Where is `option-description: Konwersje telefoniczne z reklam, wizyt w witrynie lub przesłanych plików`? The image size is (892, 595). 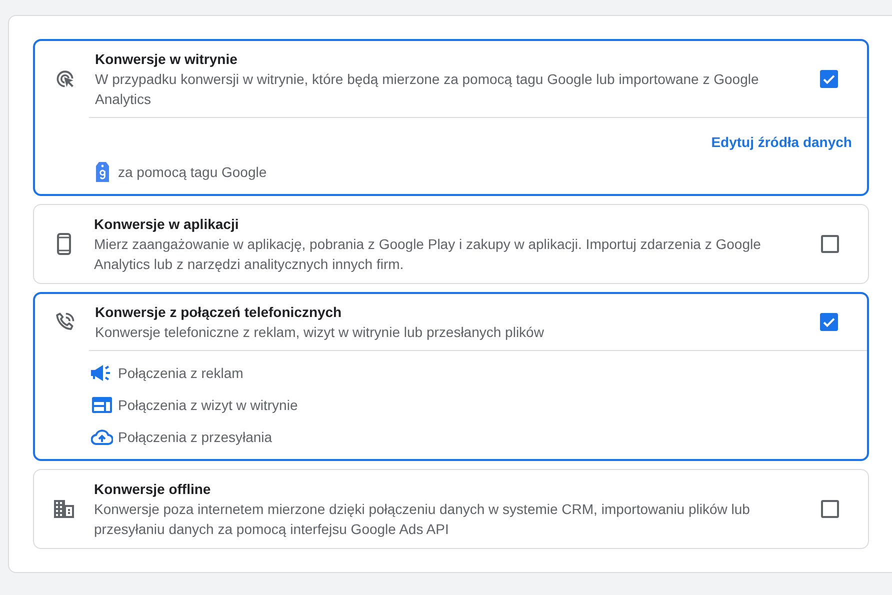
option-description: Konwersje telefoniczne z reklam, wizyt w witrynie lub przesłanych plików is located at coordinates (320, 332).